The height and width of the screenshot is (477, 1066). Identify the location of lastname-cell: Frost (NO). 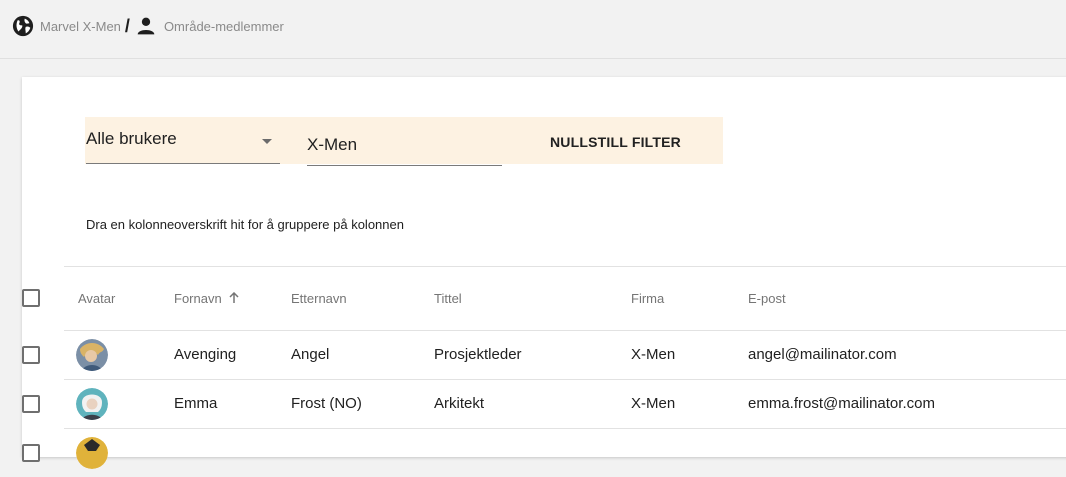
(326, 403).